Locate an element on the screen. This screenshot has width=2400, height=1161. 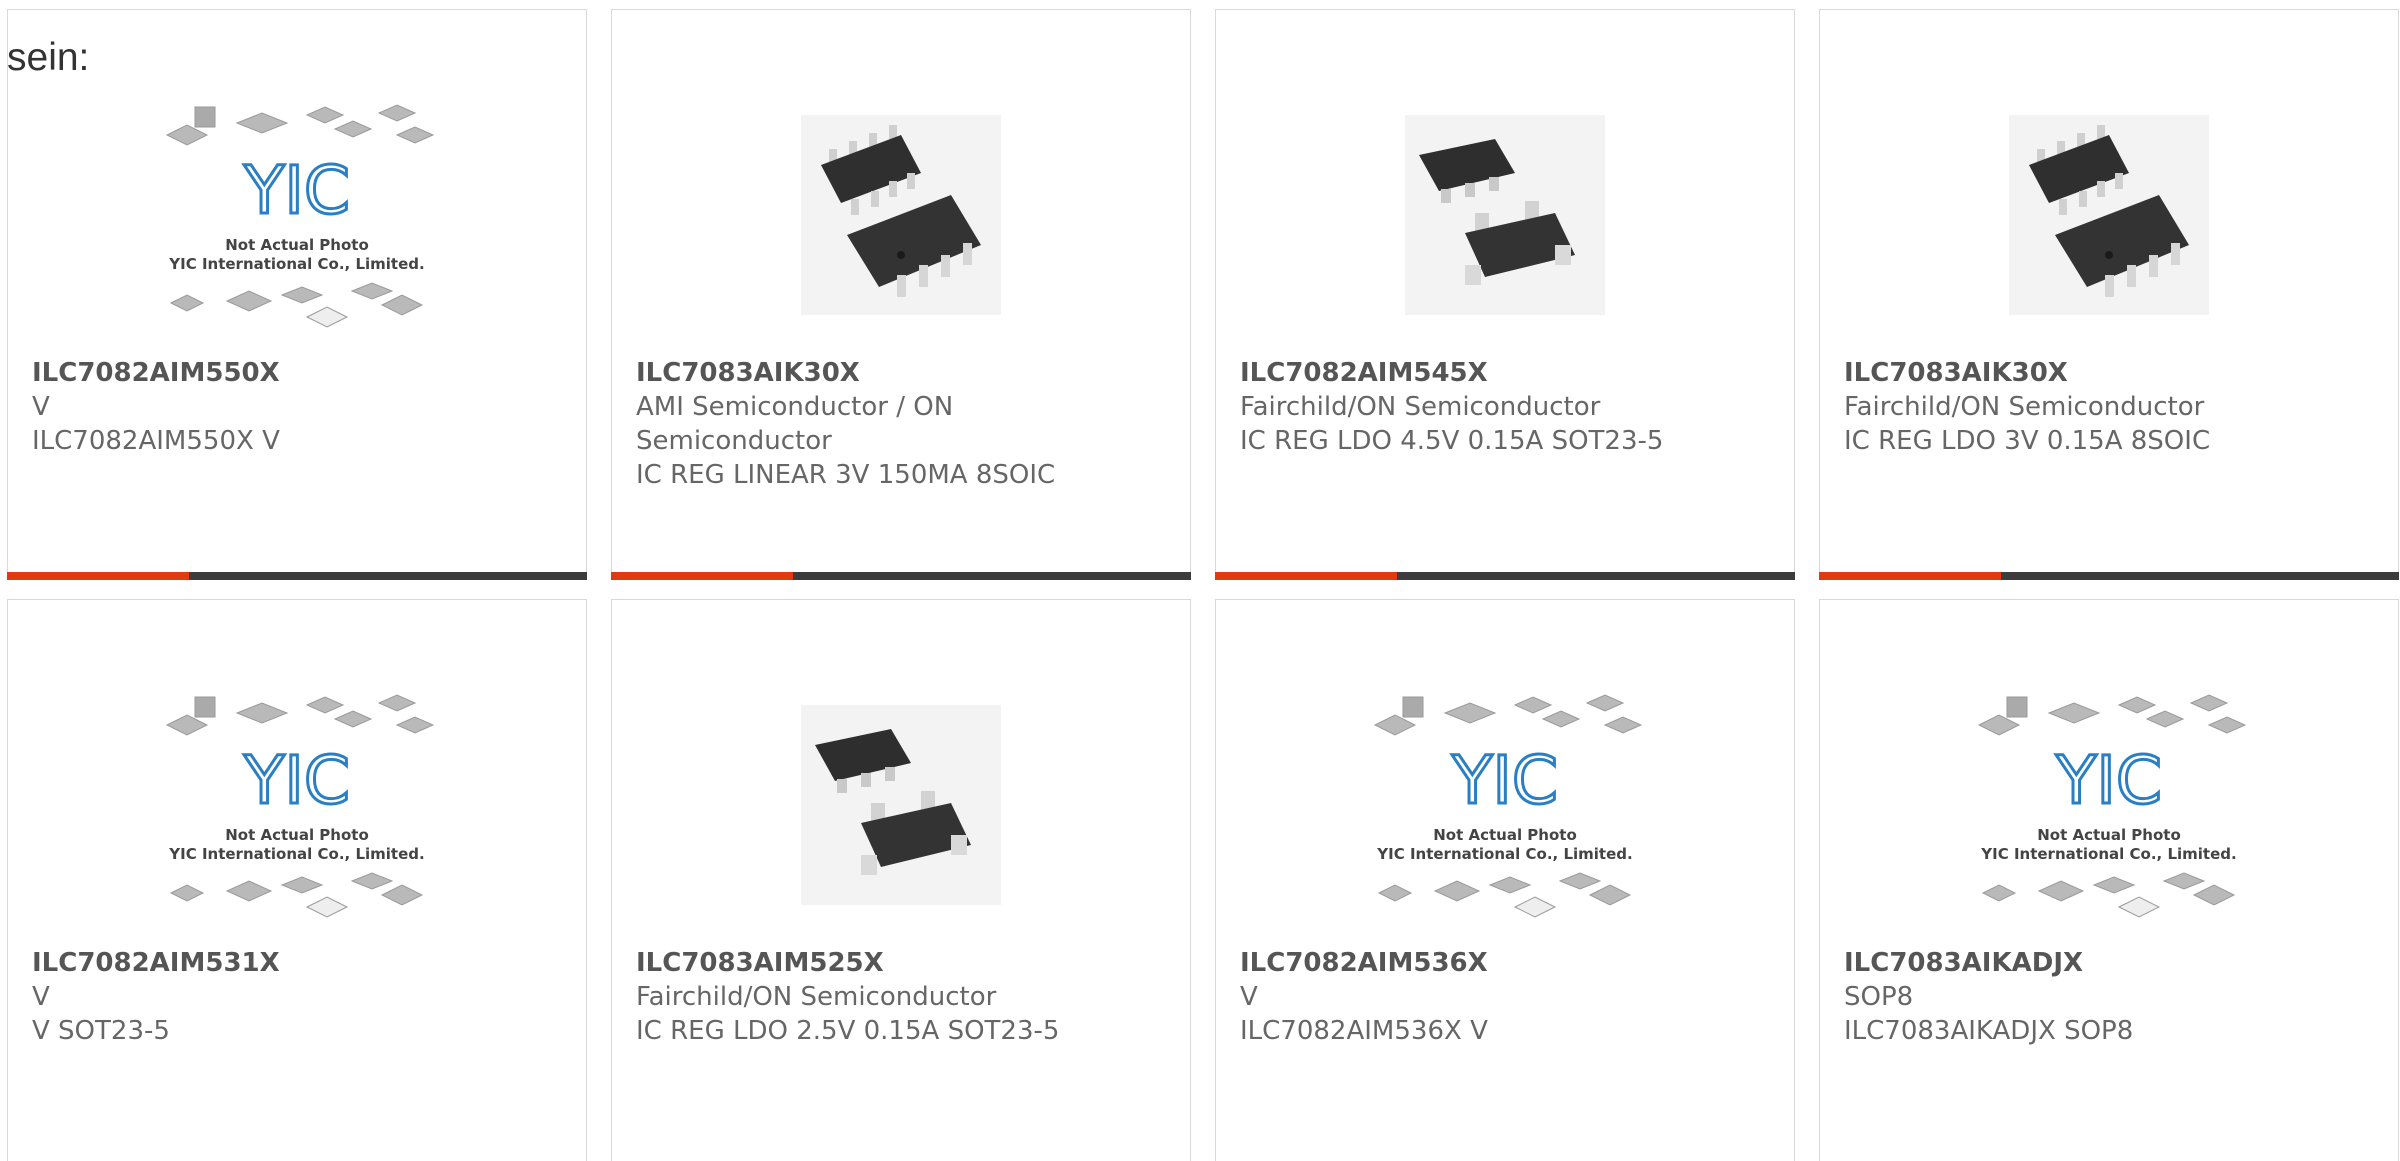
product-name: ILC7082AIM536X is located at coordinates (1364, 963).